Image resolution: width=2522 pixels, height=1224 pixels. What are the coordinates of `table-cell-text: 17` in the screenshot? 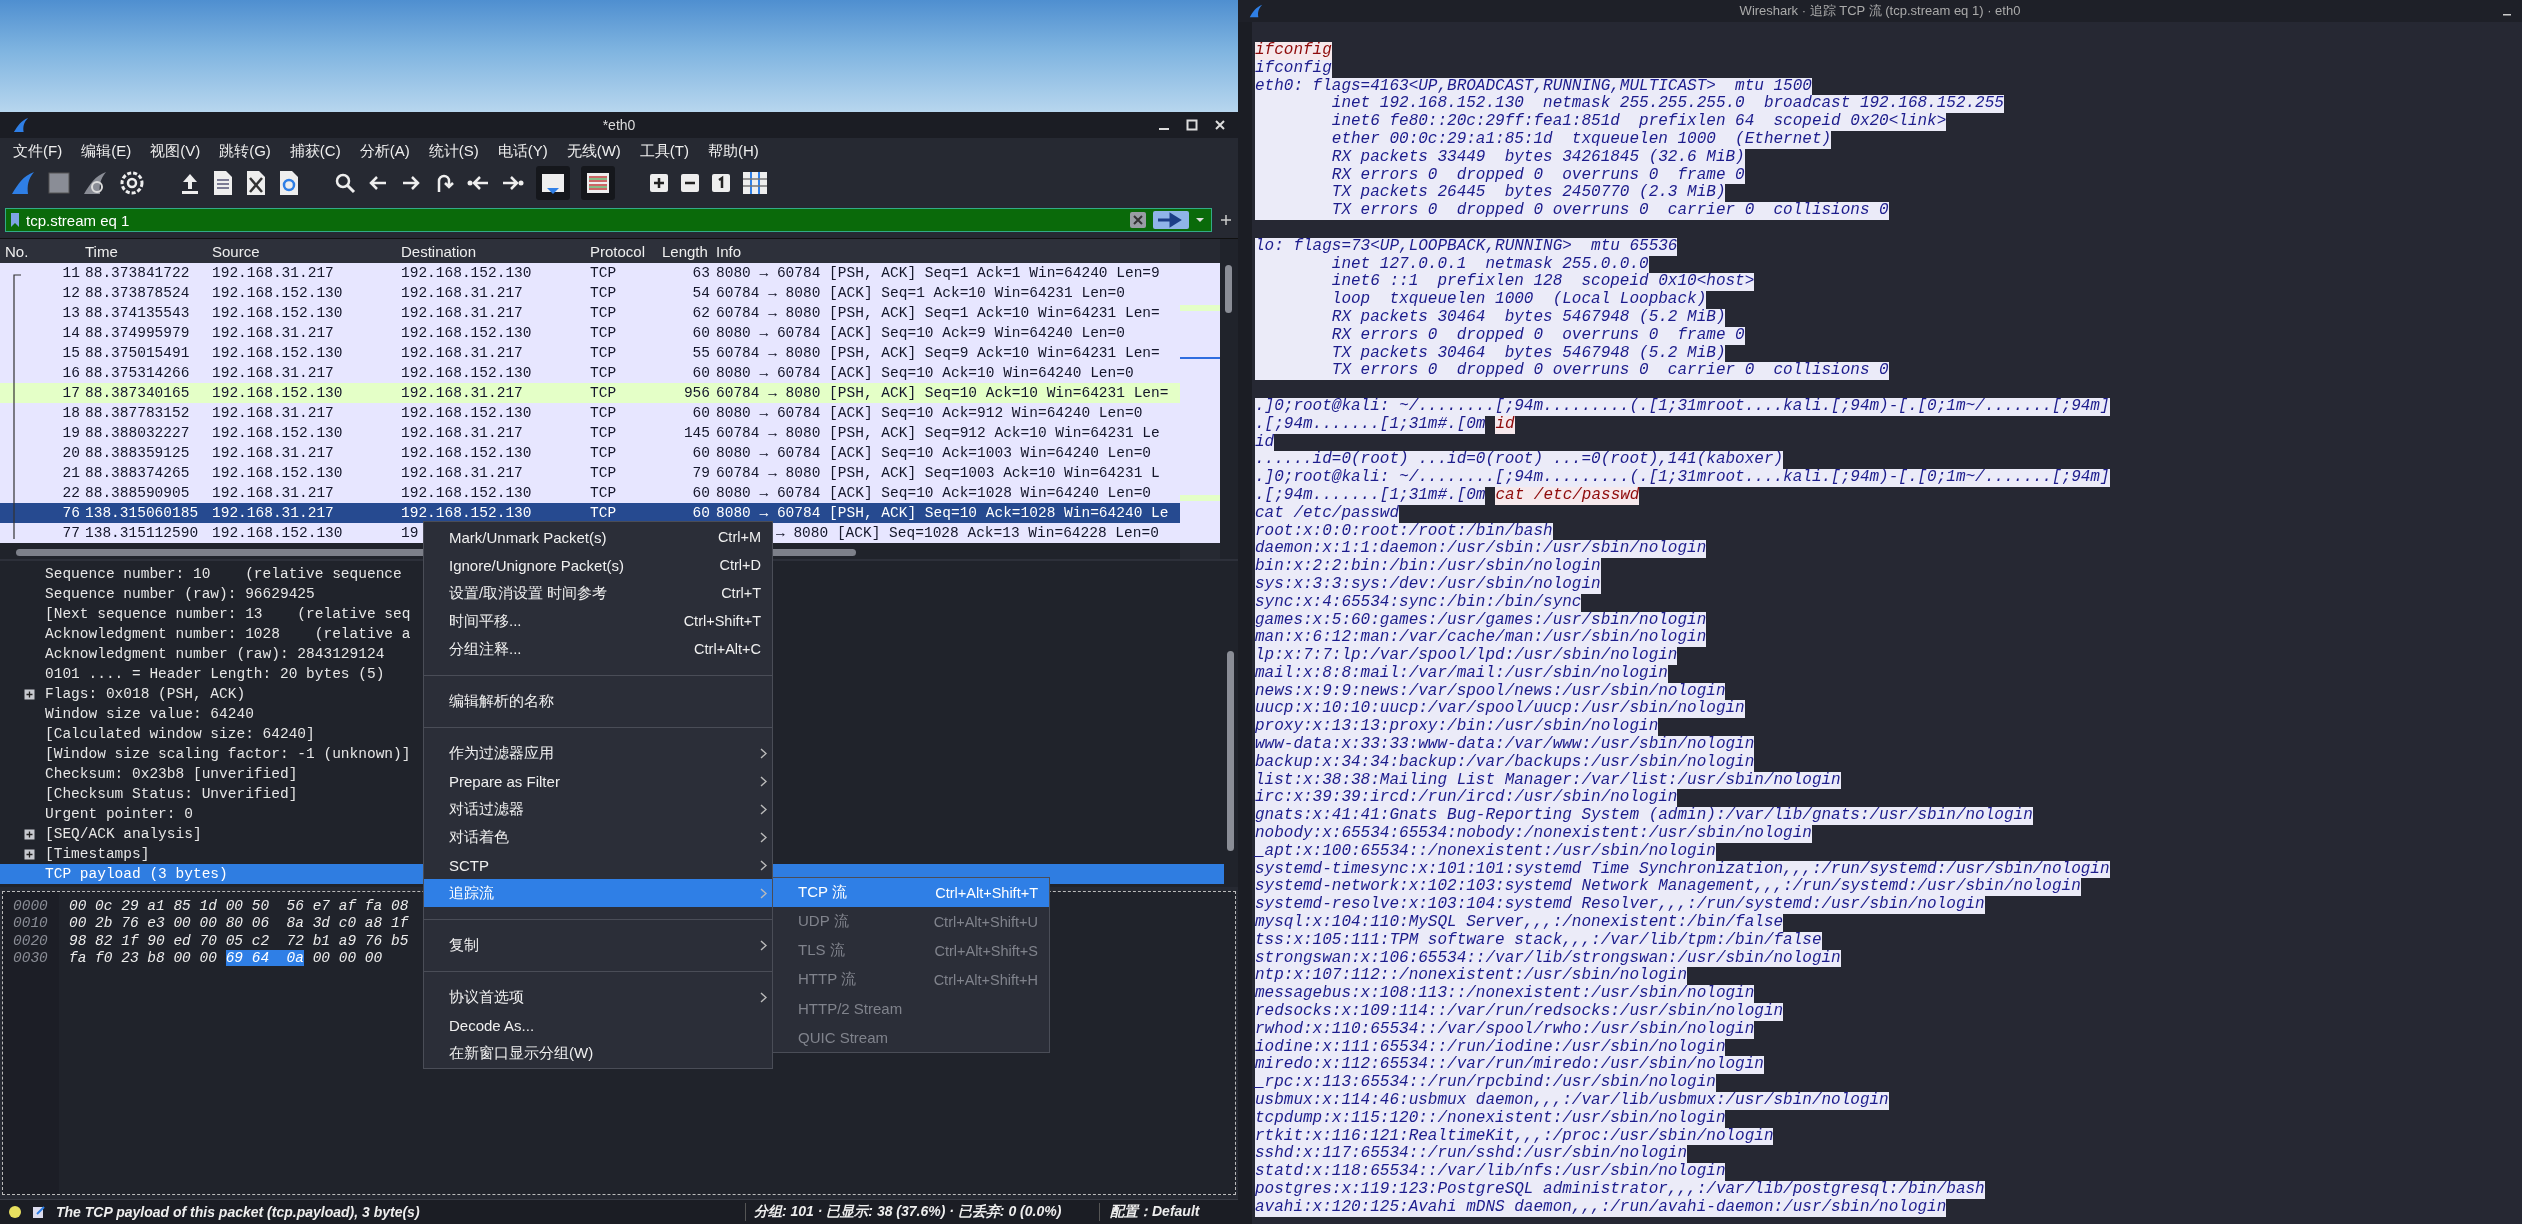 It's located at (71, 393).